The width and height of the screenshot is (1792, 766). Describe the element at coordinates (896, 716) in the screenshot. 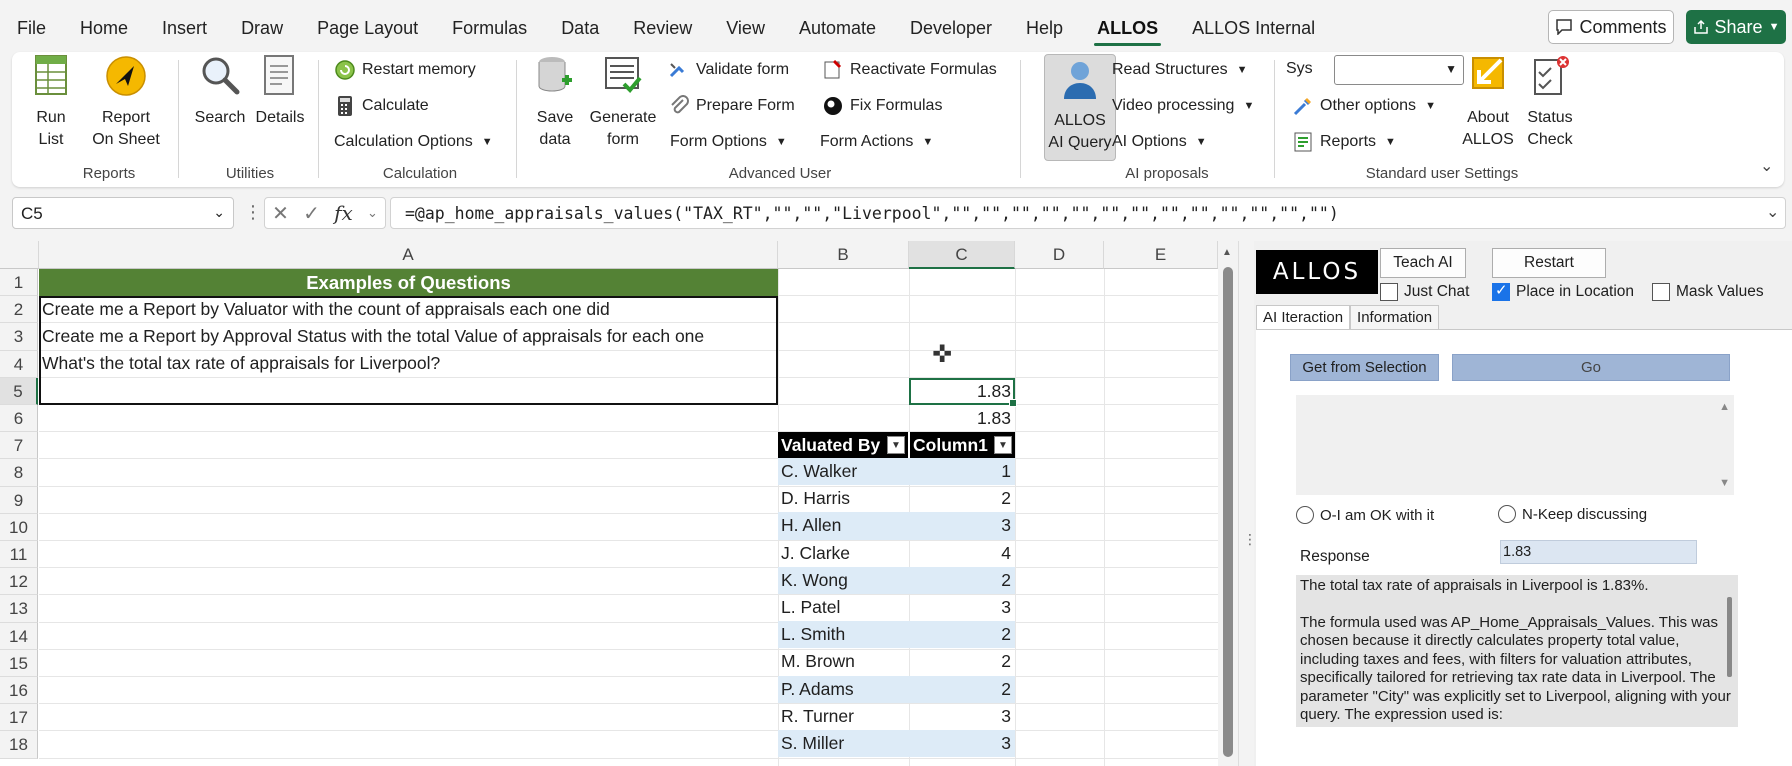

I see `table-row: R. Turner 3` at that location.